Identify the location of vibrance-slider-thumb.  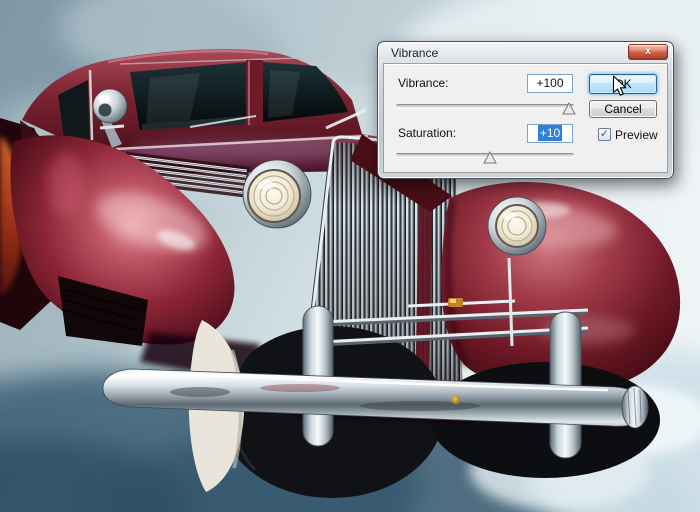
(568, 108).